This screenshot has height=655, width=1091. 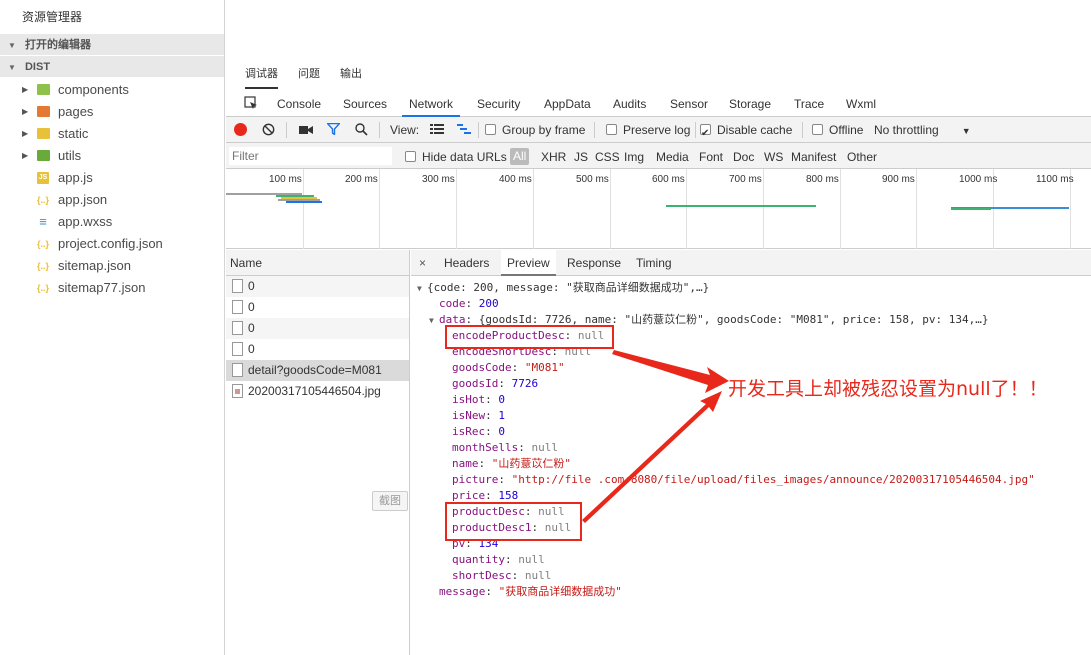 I want to click on json-line-code: code: 200, so click(x=469, y=304).